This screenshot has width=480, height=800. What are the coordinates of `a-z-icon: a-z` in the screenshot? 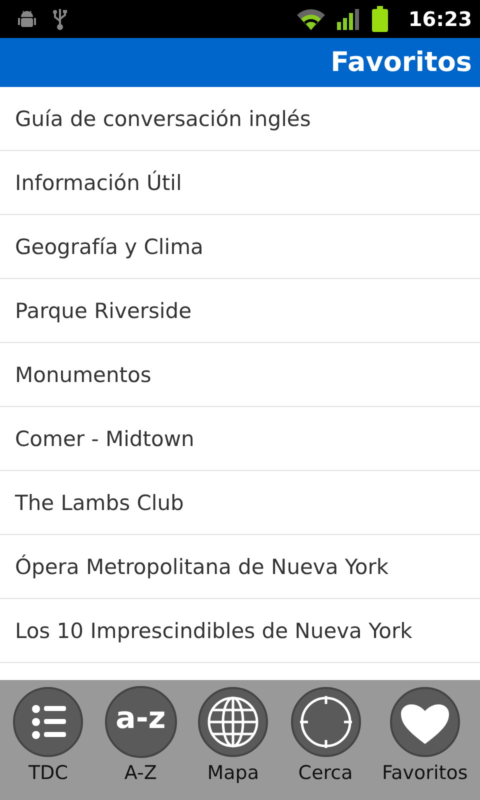 It's located at (140, 722).